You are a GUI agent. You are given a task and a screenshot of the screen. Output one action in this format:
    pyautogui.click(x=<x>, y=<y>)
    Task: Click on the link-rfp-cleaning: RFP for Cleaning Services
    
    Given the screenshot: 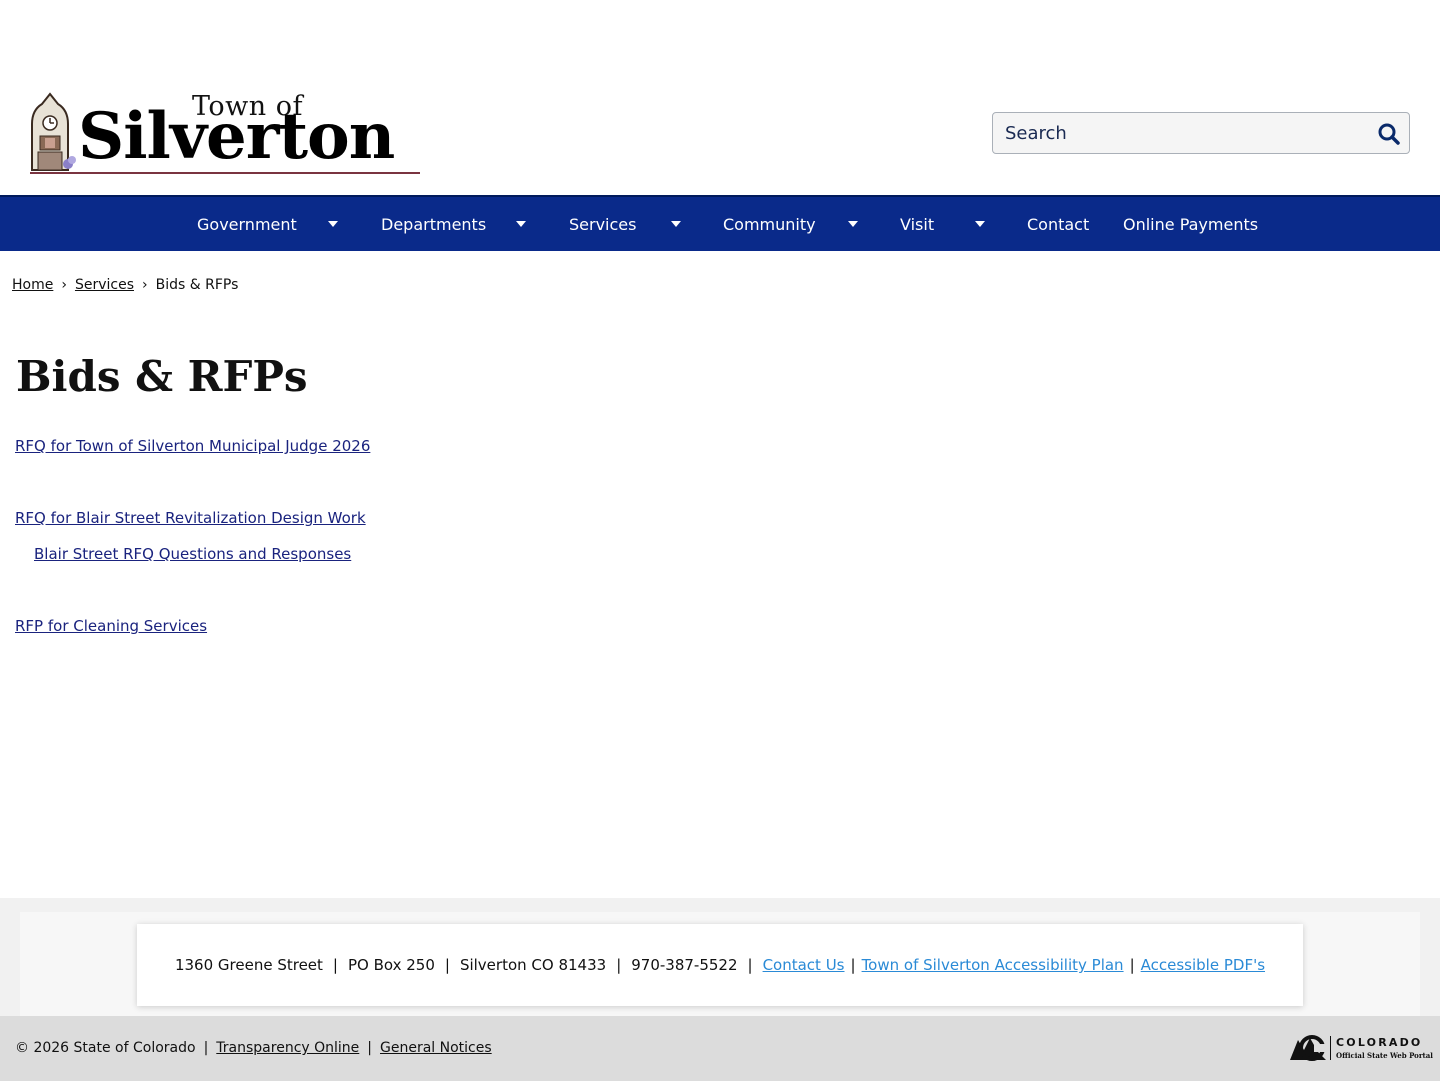 What is the action you would take?
    pyautogui.click(x=111, y=626)
    